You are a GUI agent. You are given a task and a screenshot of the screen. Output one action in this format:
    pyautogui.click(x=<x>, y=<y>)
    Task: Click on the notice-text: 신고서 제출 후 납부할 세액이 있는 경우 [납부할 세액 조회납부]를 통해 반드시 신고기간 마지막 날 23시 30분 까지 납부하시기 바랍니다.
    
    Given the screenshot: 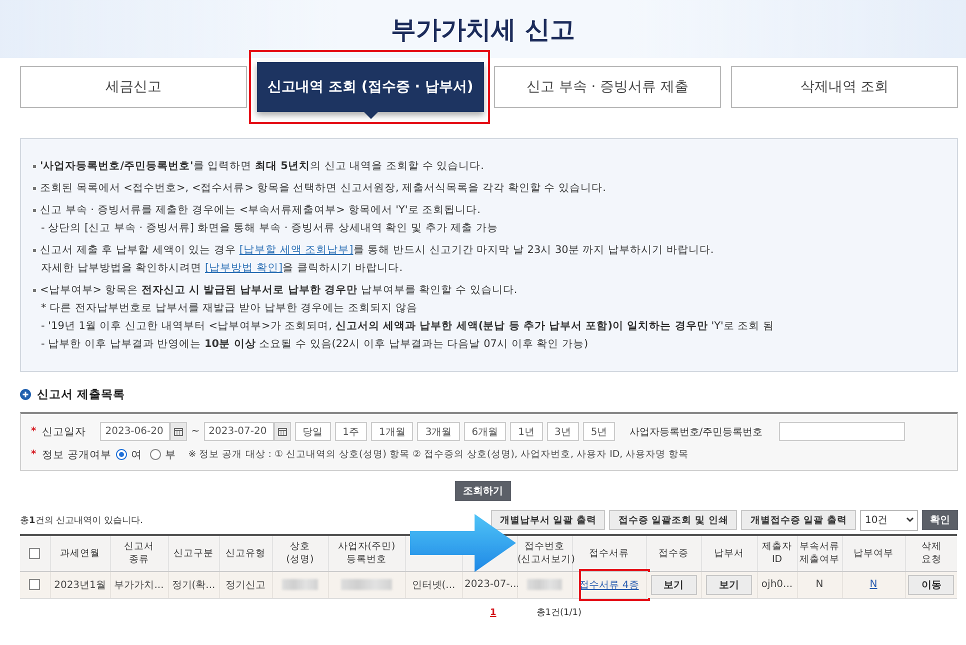 What is the action you would take?
    pyautogui.click(x=377, y=250)
    